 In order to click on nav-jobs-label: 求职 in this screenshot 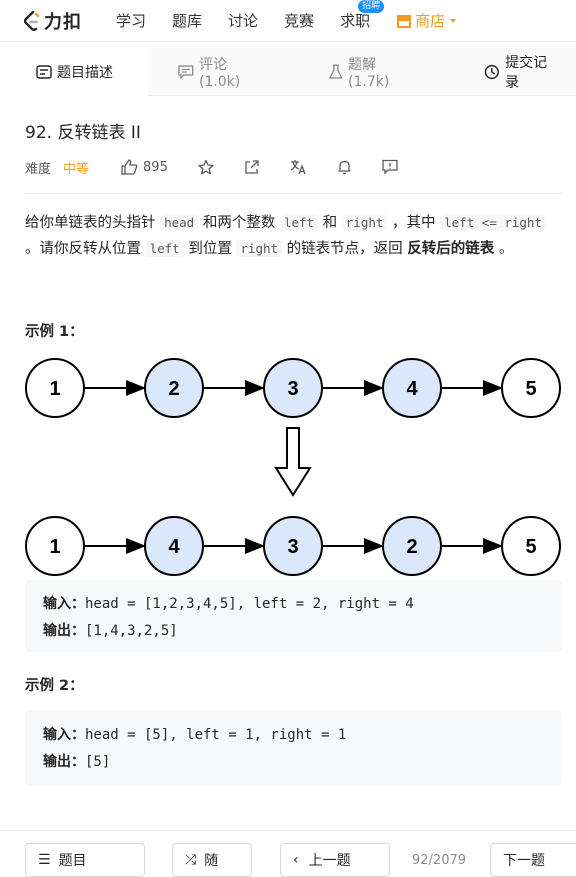, I will do `click(355, 21)`.